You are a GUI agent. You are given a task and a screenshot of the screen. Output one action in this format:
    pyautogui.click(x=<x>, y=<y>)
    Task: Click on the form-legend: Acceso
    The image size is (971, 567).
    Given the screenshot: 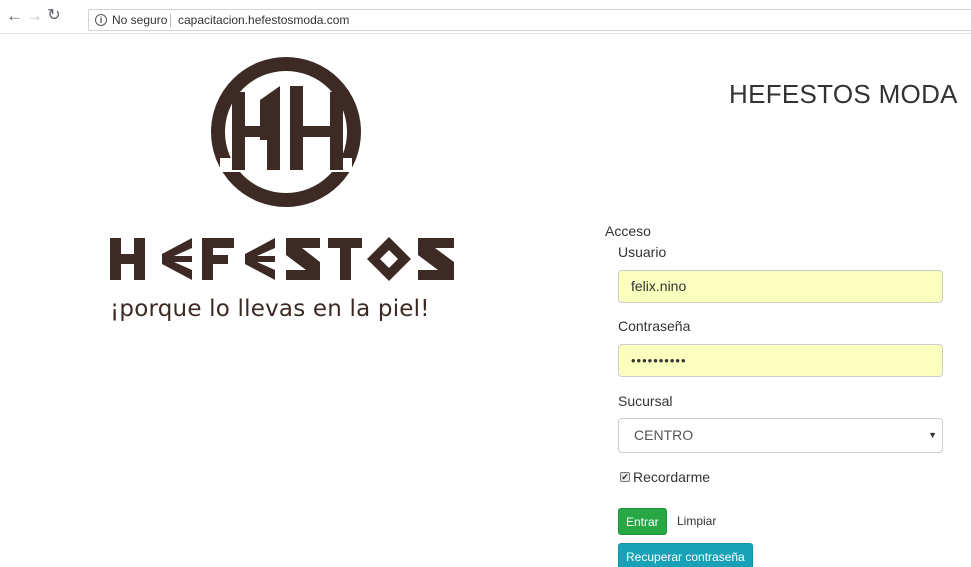 What is the action you would take?
    pyautogui.click(x=628, y=231)
    